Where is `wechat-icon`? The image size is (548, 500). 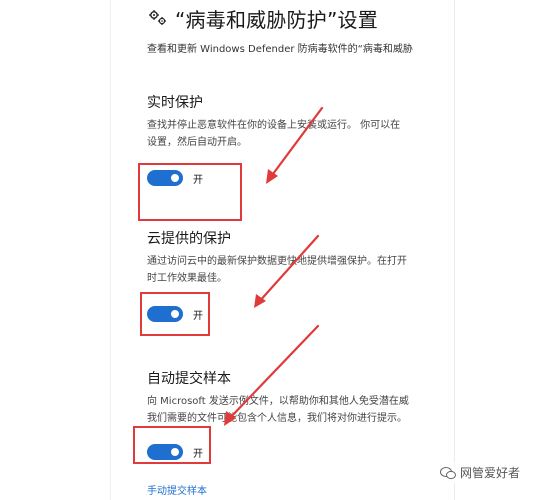 wechat-icon is located at coordinates (448, 472).